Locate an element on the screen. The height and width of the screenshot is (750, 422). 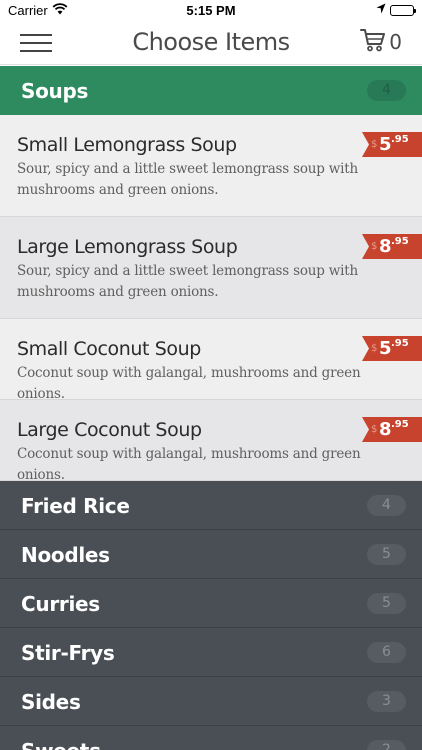
category-name: Fried Rice is located at coordinates (75, 506).